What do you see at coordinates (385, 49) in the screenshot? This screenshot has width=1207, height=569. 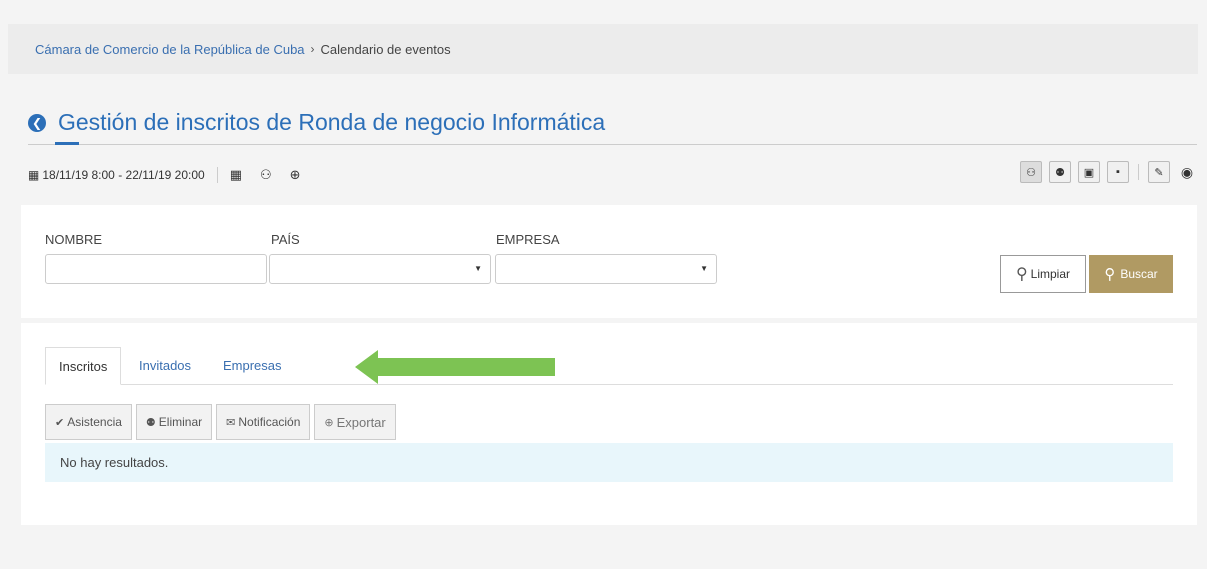 I see `breadcrumb-current: Calendario de eventos` at bounding box center [385, 49].